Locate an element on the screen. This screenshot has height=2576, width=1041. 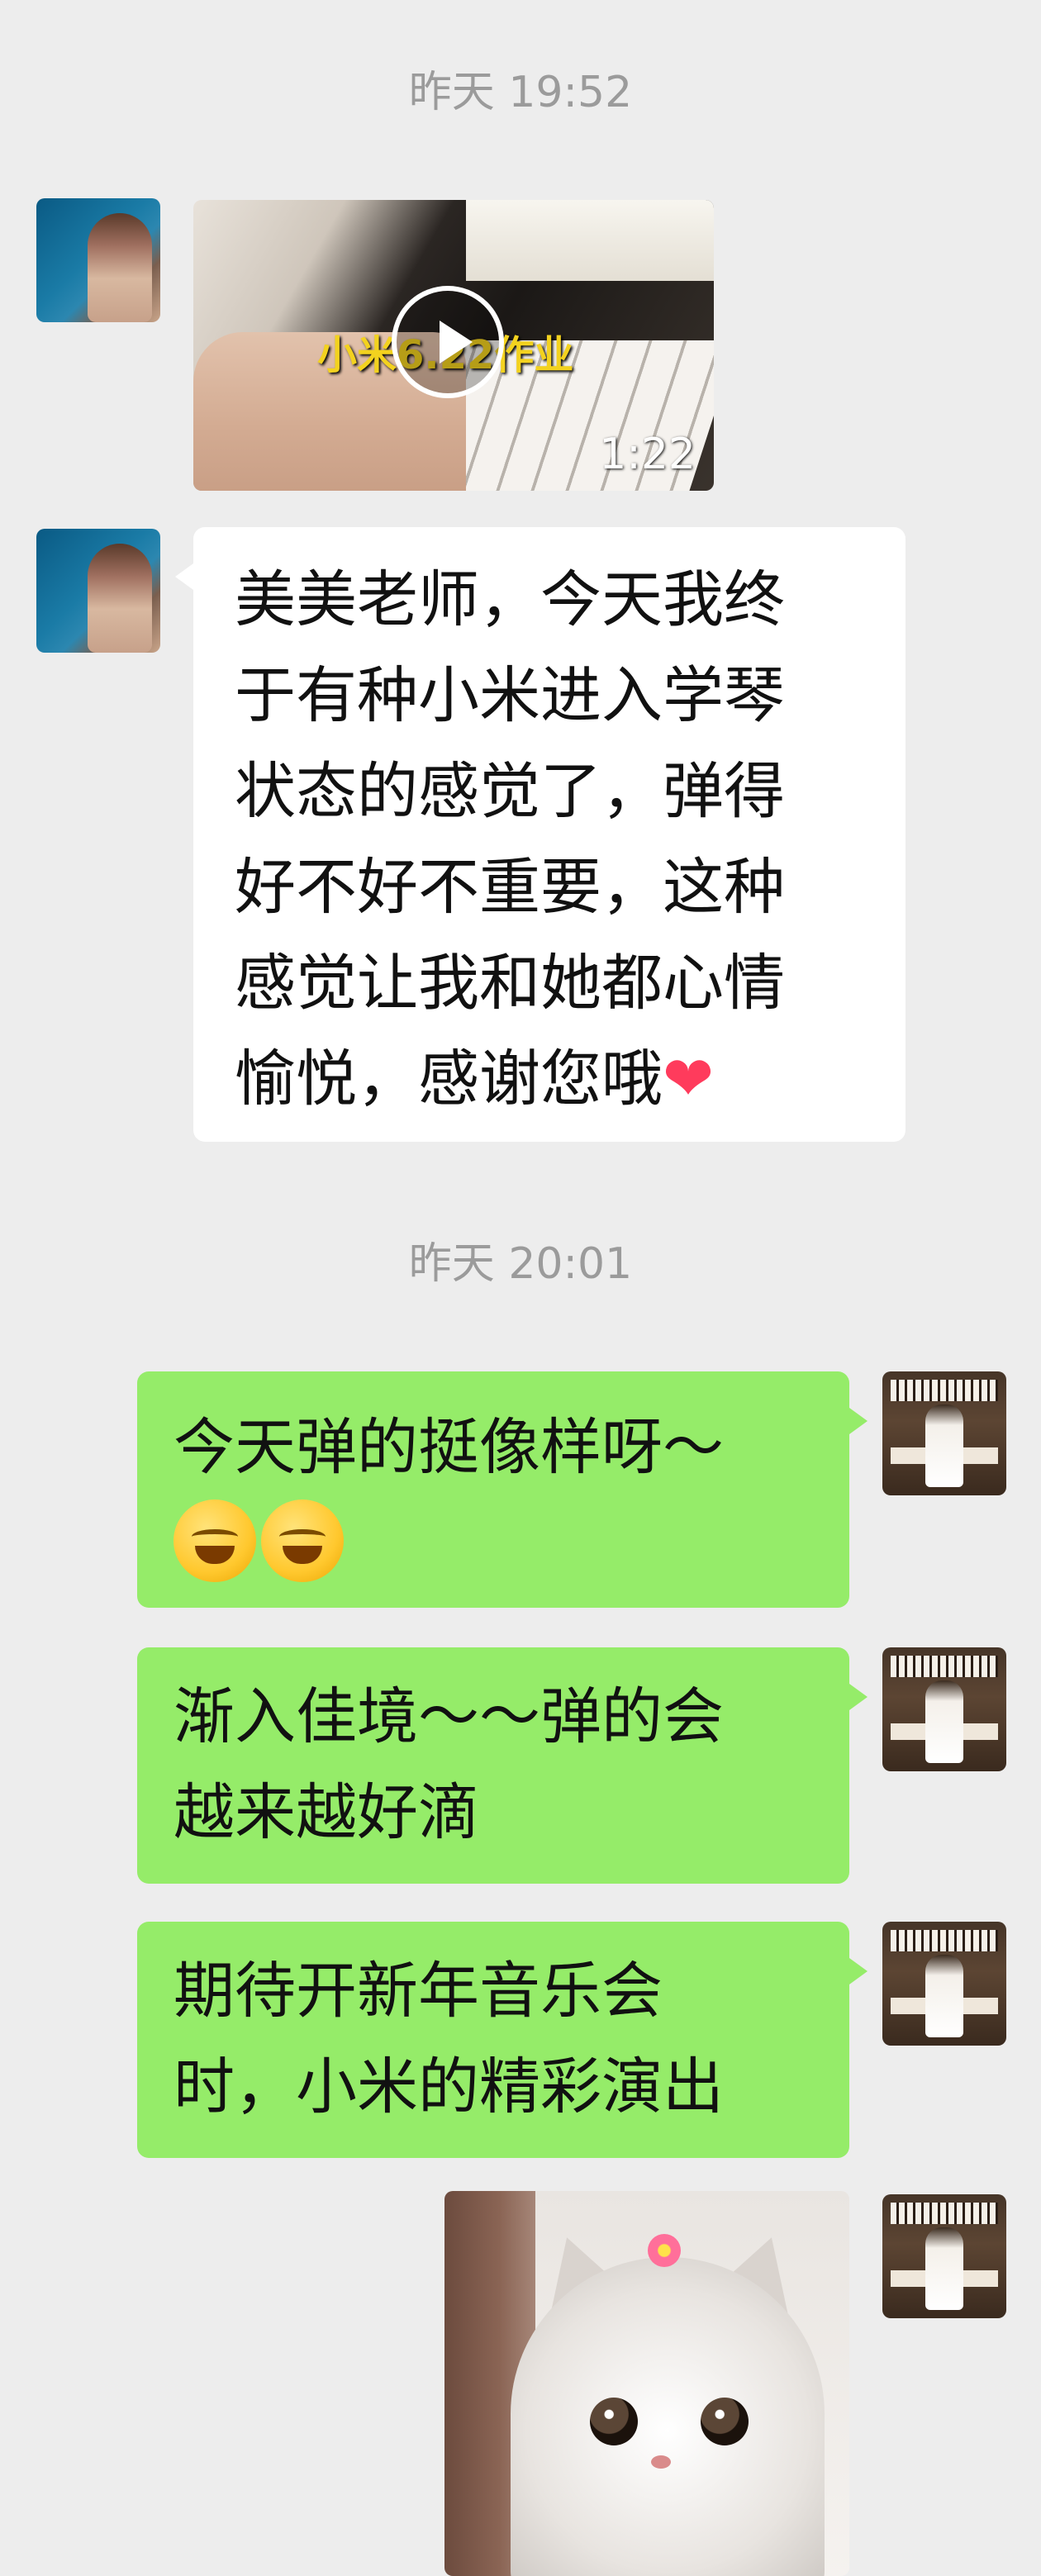
message-line: 渐入佳境～～弹的会 is located at coordinates (449, 1716).